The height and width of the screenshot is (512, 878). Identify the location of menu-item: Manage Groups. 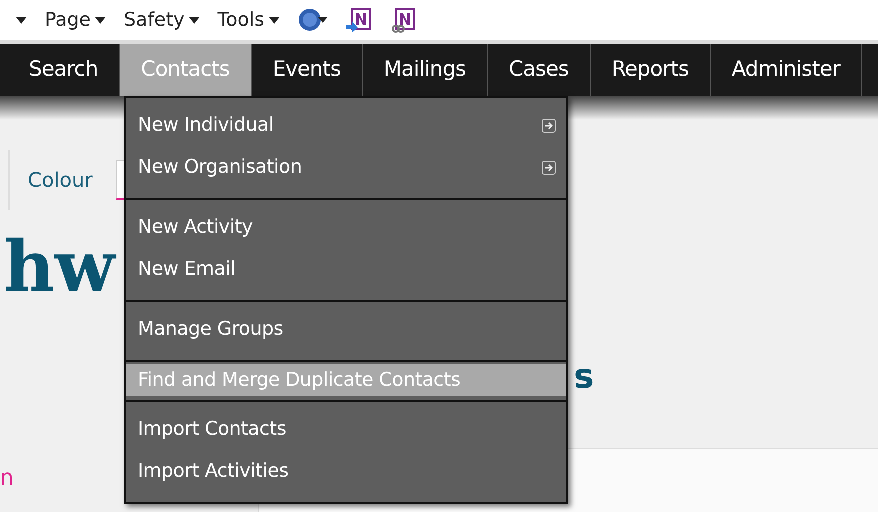
(346, 329).